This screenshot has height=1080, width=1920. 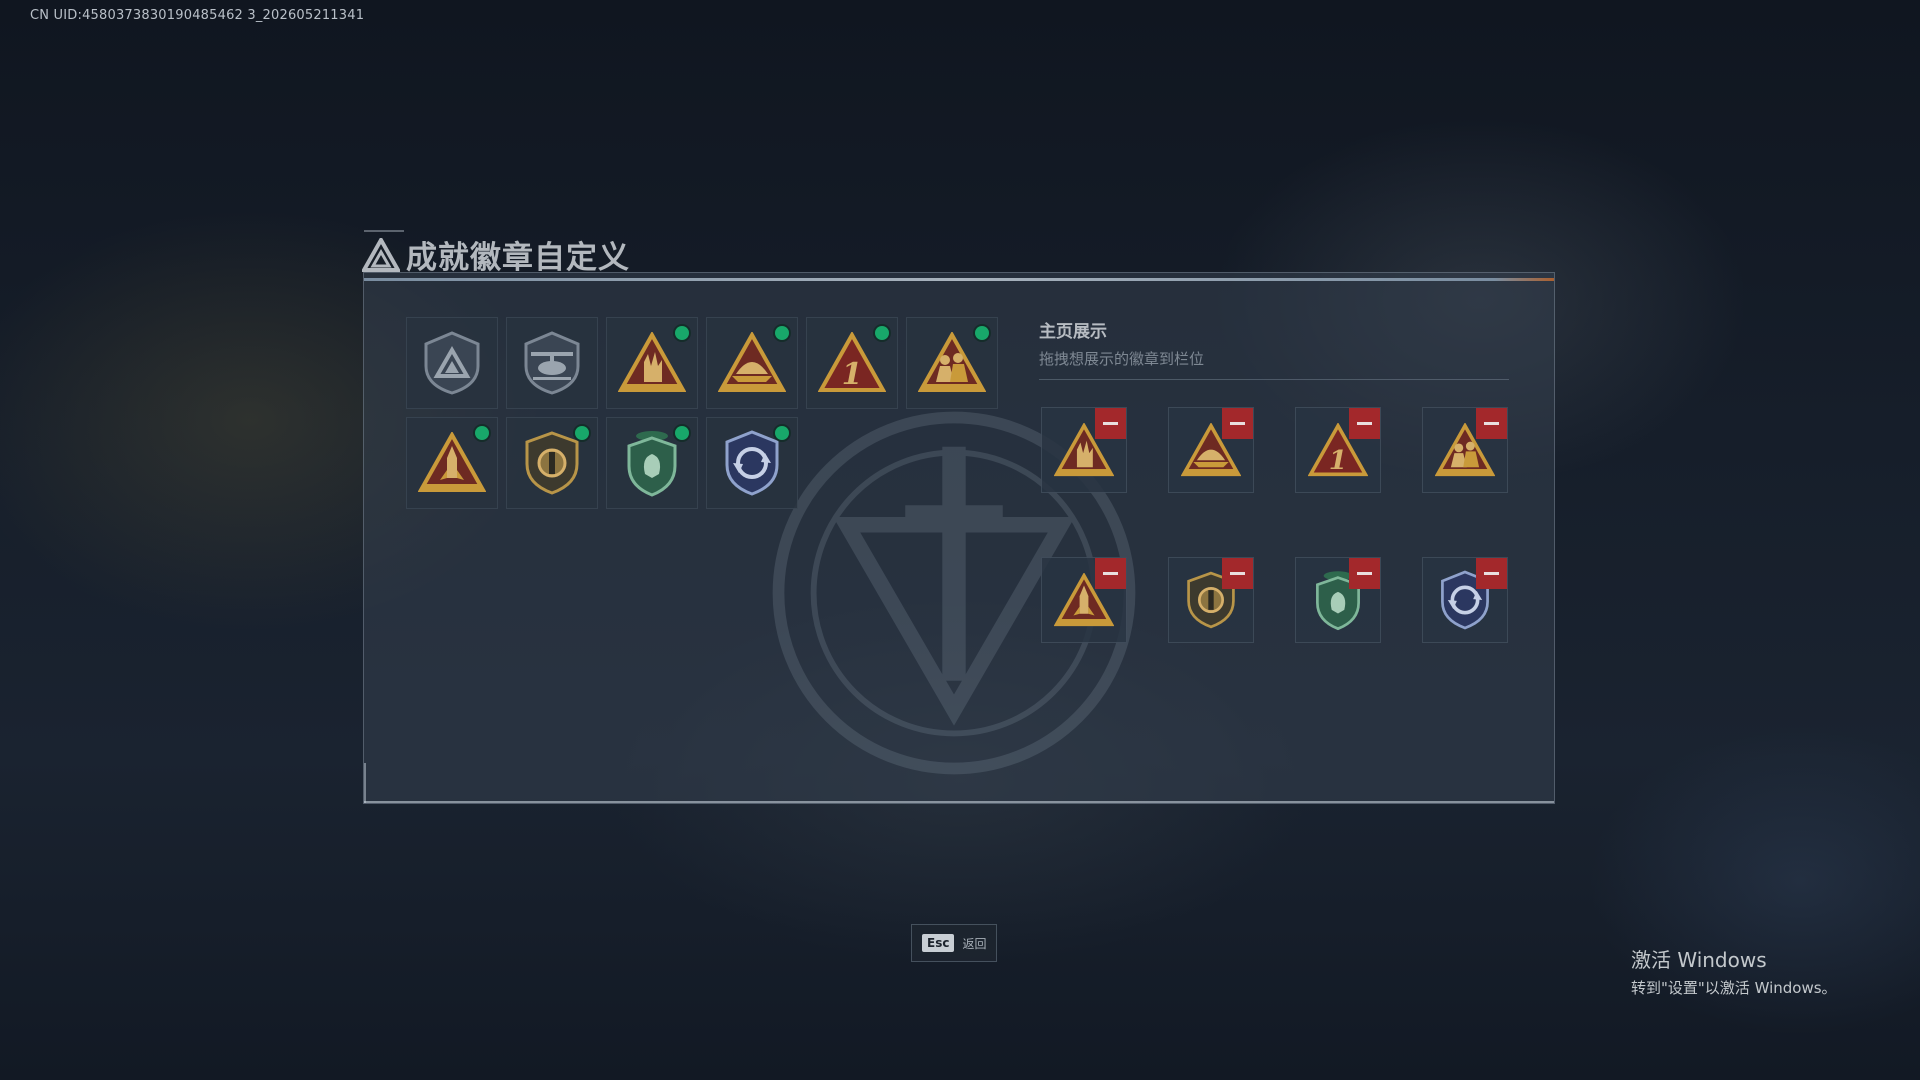 I want to click on boat-badge-icon, so click(x=752, y=363).